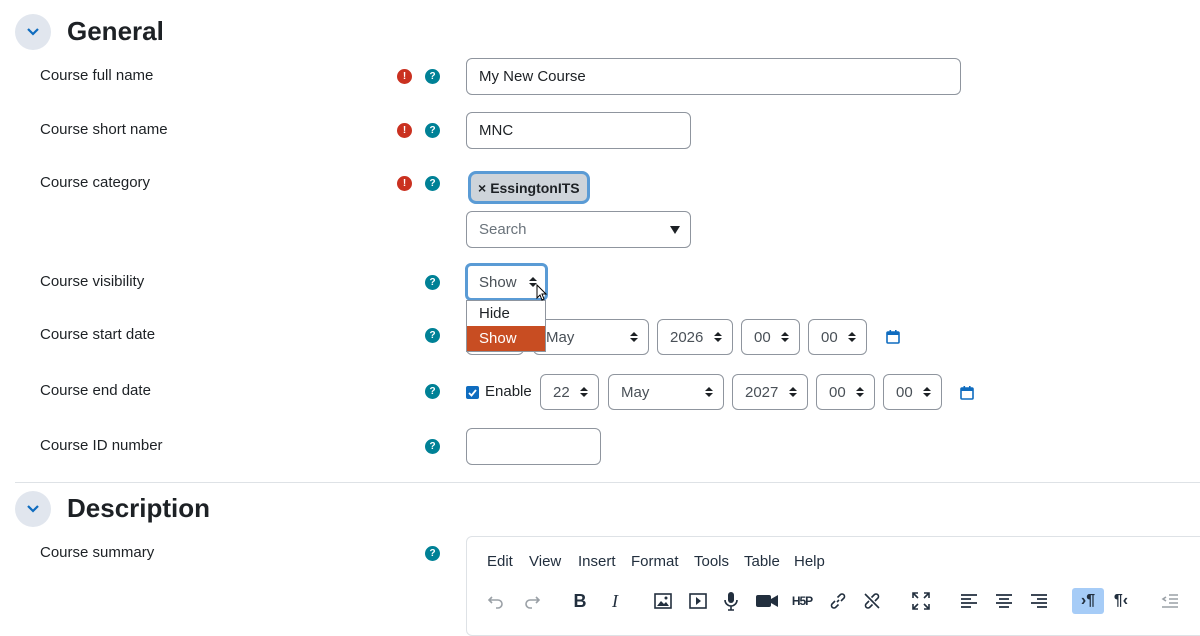  Describe the element at coordinates (139, 508) in the screenshot. I see `section-title-description: Description` at that location.